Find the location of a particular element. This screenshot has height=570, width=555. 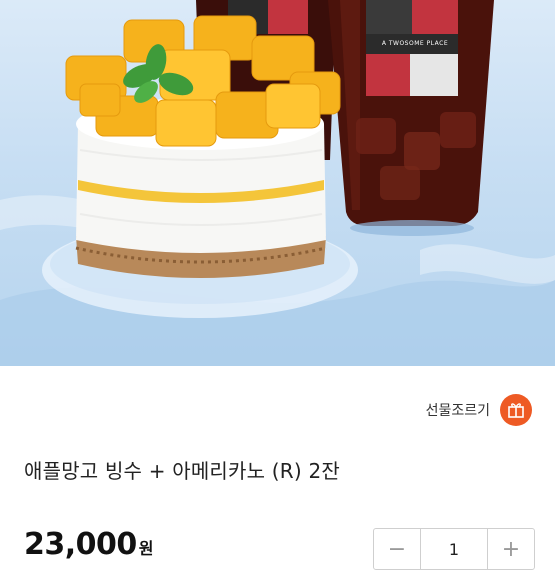

gift-box-icon is located at coordinates (516, 410).